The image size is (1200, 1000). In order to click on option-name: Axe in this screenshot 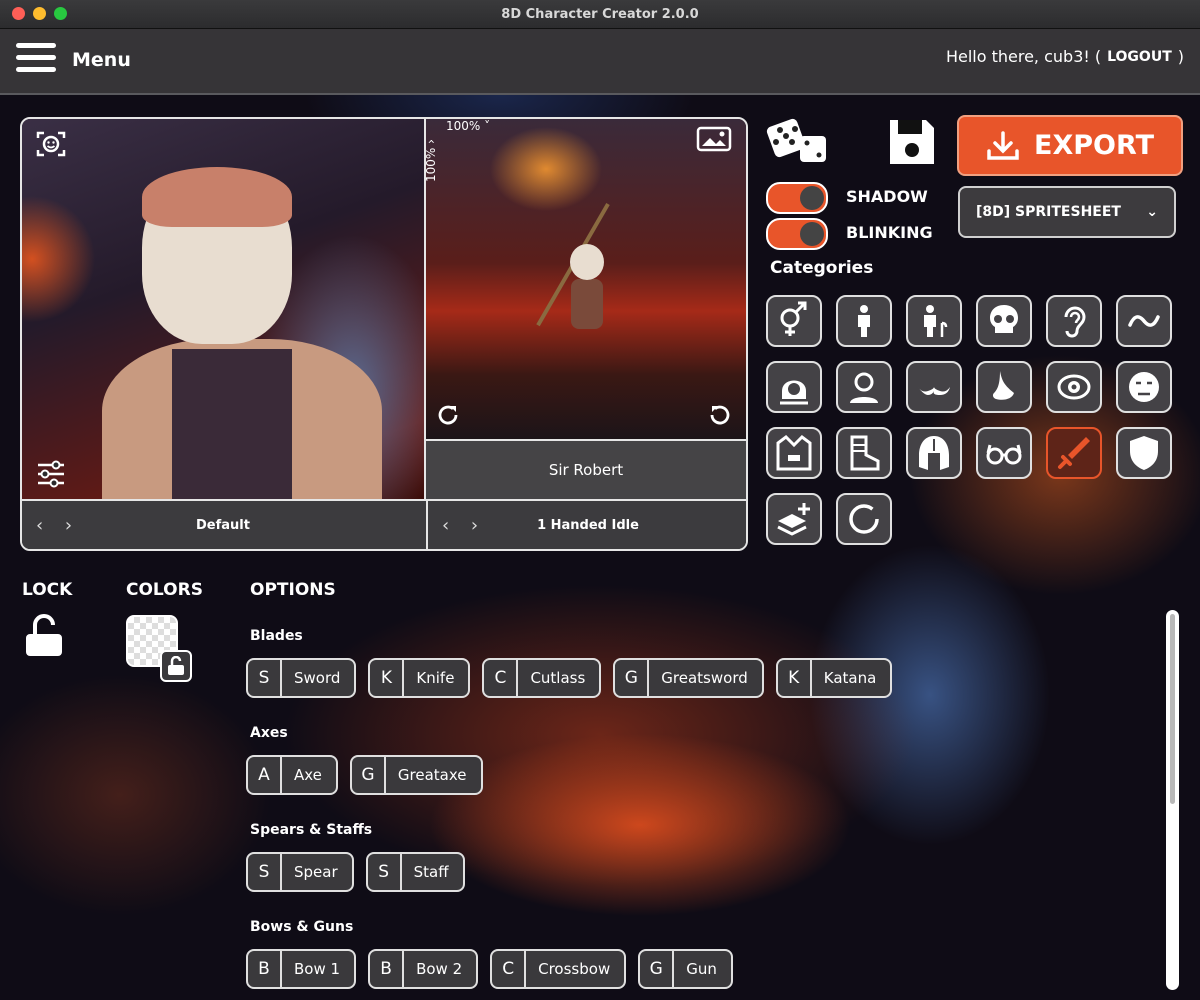, I will do `click(308, 775)`.